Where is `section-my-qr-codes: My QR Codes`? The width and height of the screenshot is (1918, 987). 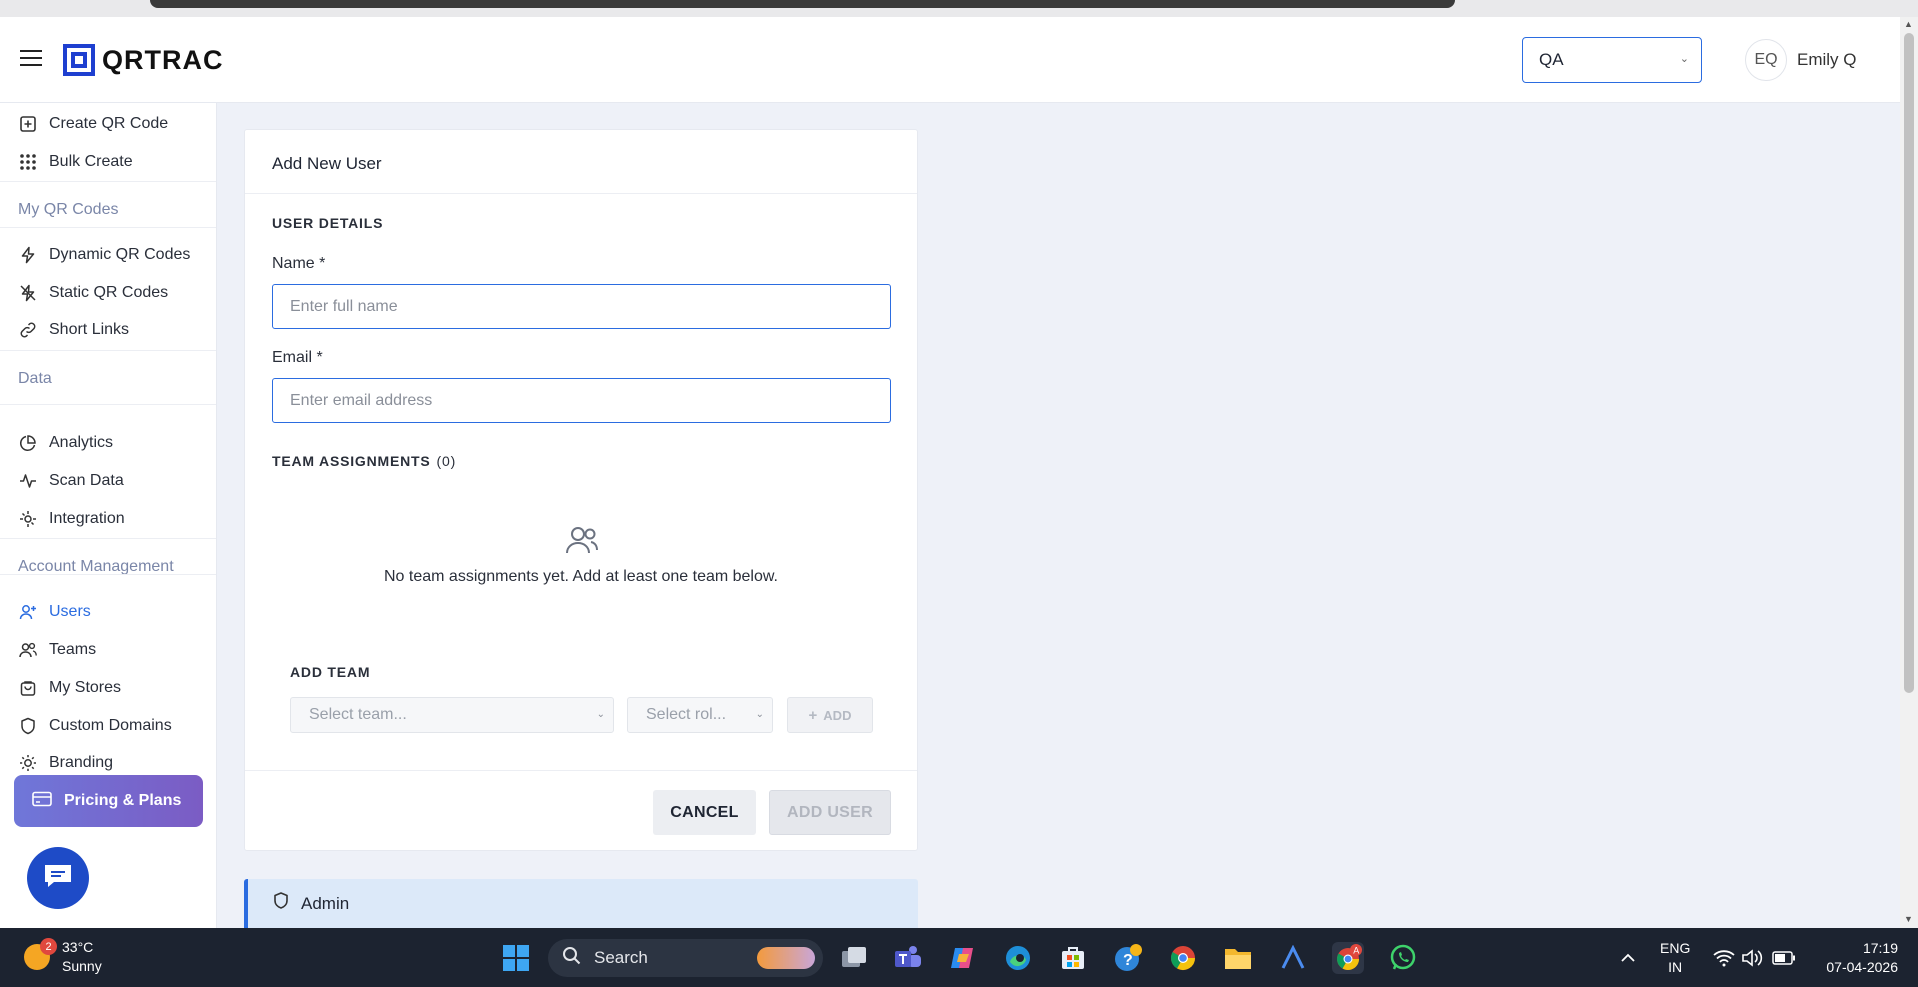
section-my-qr-codes: My QR Codes is located at coordinates (68, 209).